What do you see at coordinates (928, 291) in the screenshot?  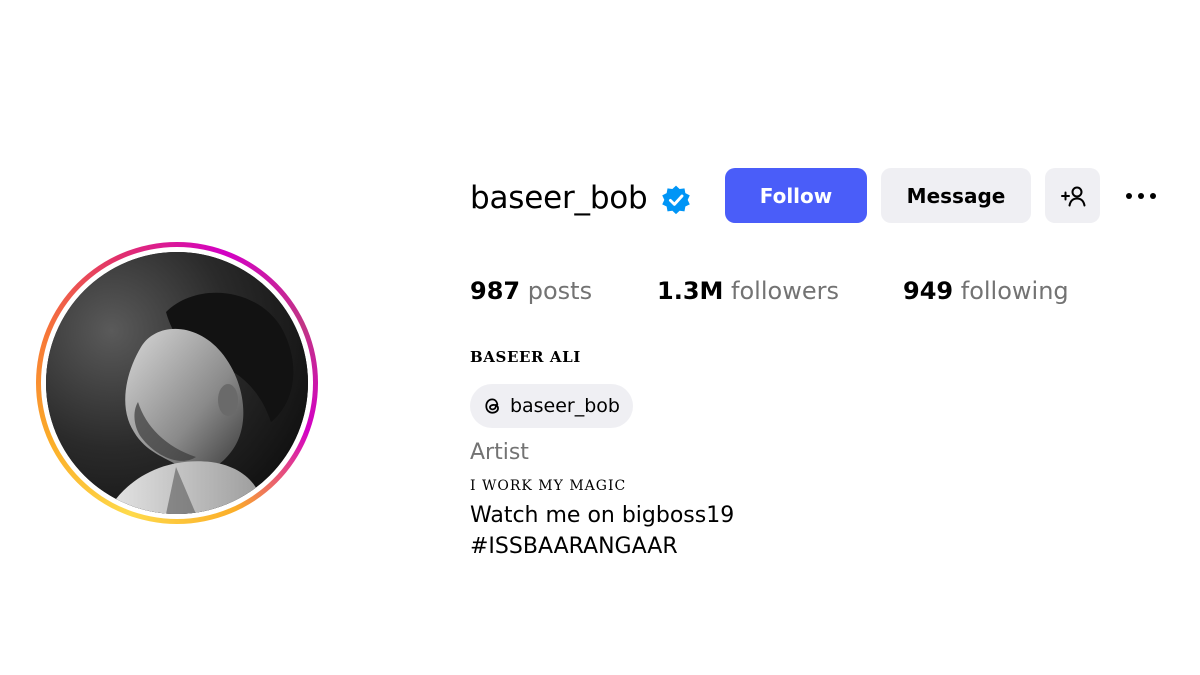 I see `following-count-value: 949` at bounding box center [928, 291].